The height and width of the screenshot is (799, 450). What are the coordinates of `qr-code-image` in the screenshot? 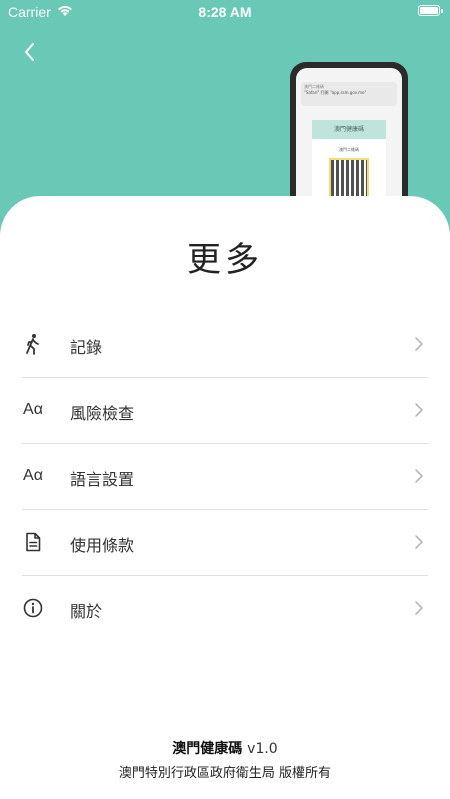 It's located at (349, 178).